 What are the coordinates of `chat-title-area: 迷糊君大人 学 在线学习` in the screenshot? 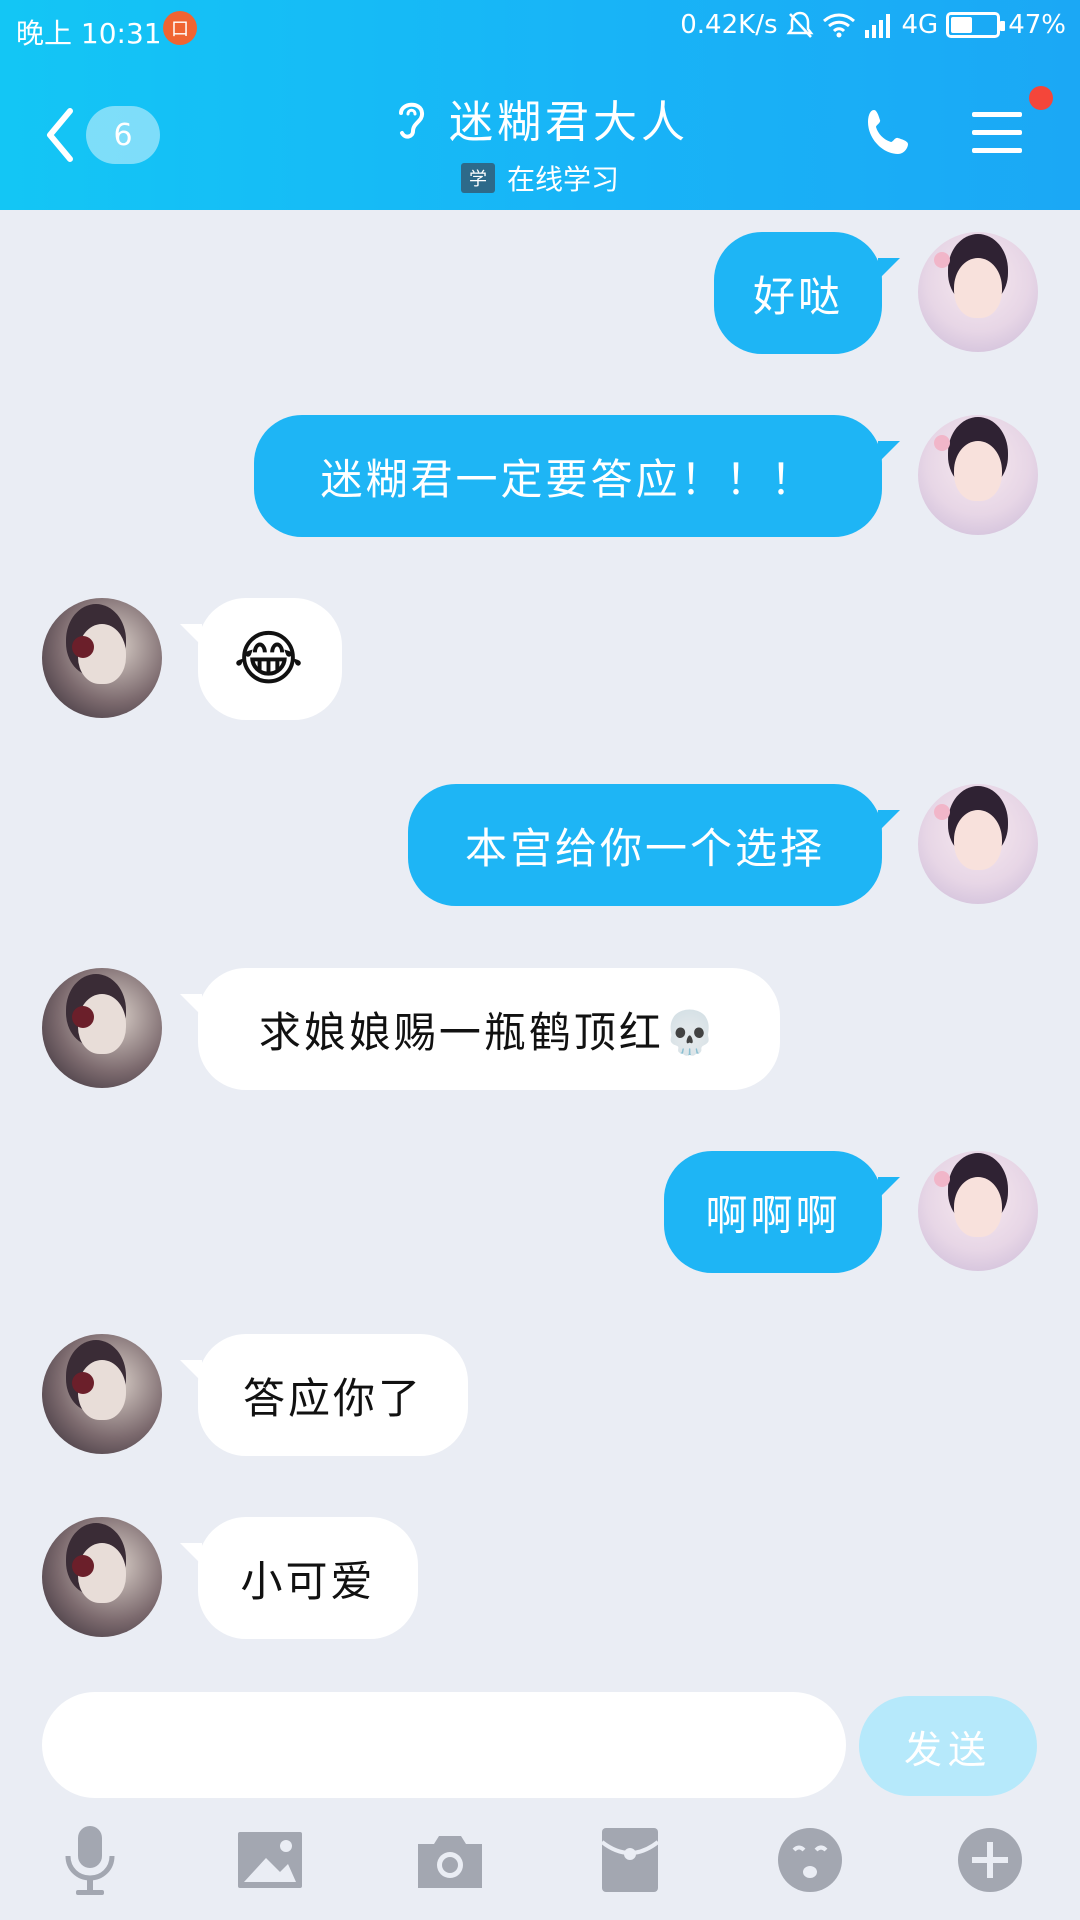 It's located at (540, 142).